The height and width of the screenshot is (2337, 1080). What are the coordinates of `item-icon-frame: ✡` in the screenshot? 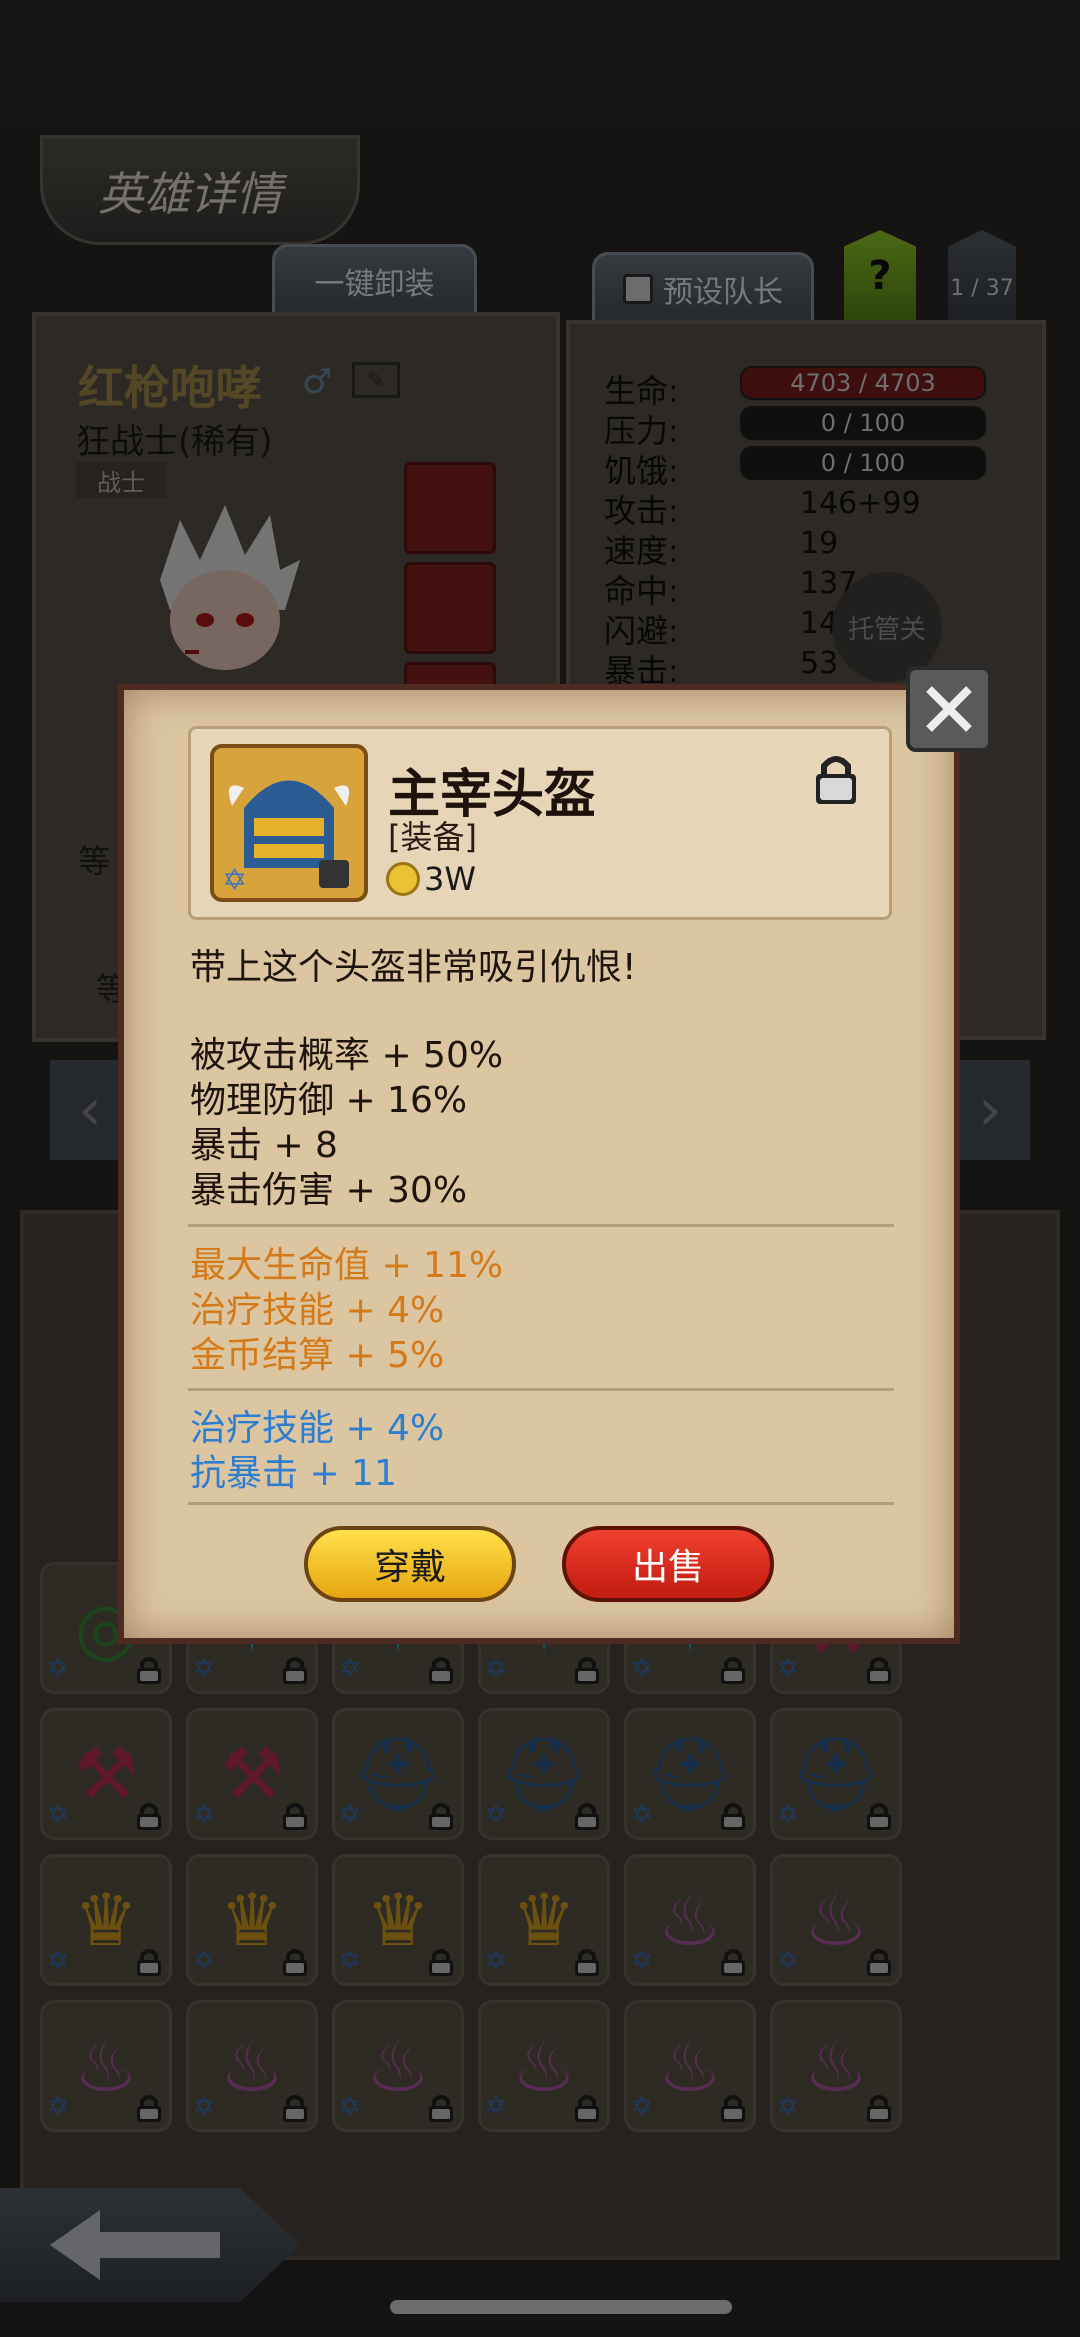 It's located at (289, 823).